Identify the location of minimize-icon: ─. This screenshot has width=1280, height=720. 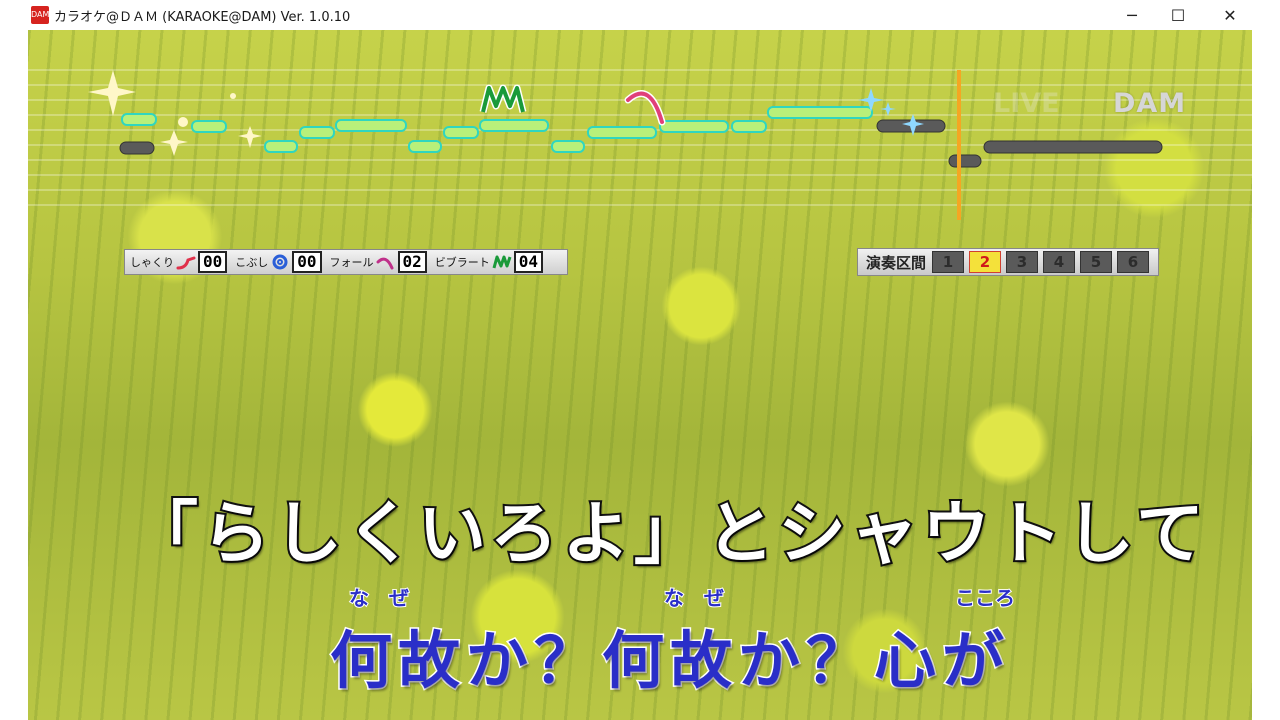
(1132, 15).